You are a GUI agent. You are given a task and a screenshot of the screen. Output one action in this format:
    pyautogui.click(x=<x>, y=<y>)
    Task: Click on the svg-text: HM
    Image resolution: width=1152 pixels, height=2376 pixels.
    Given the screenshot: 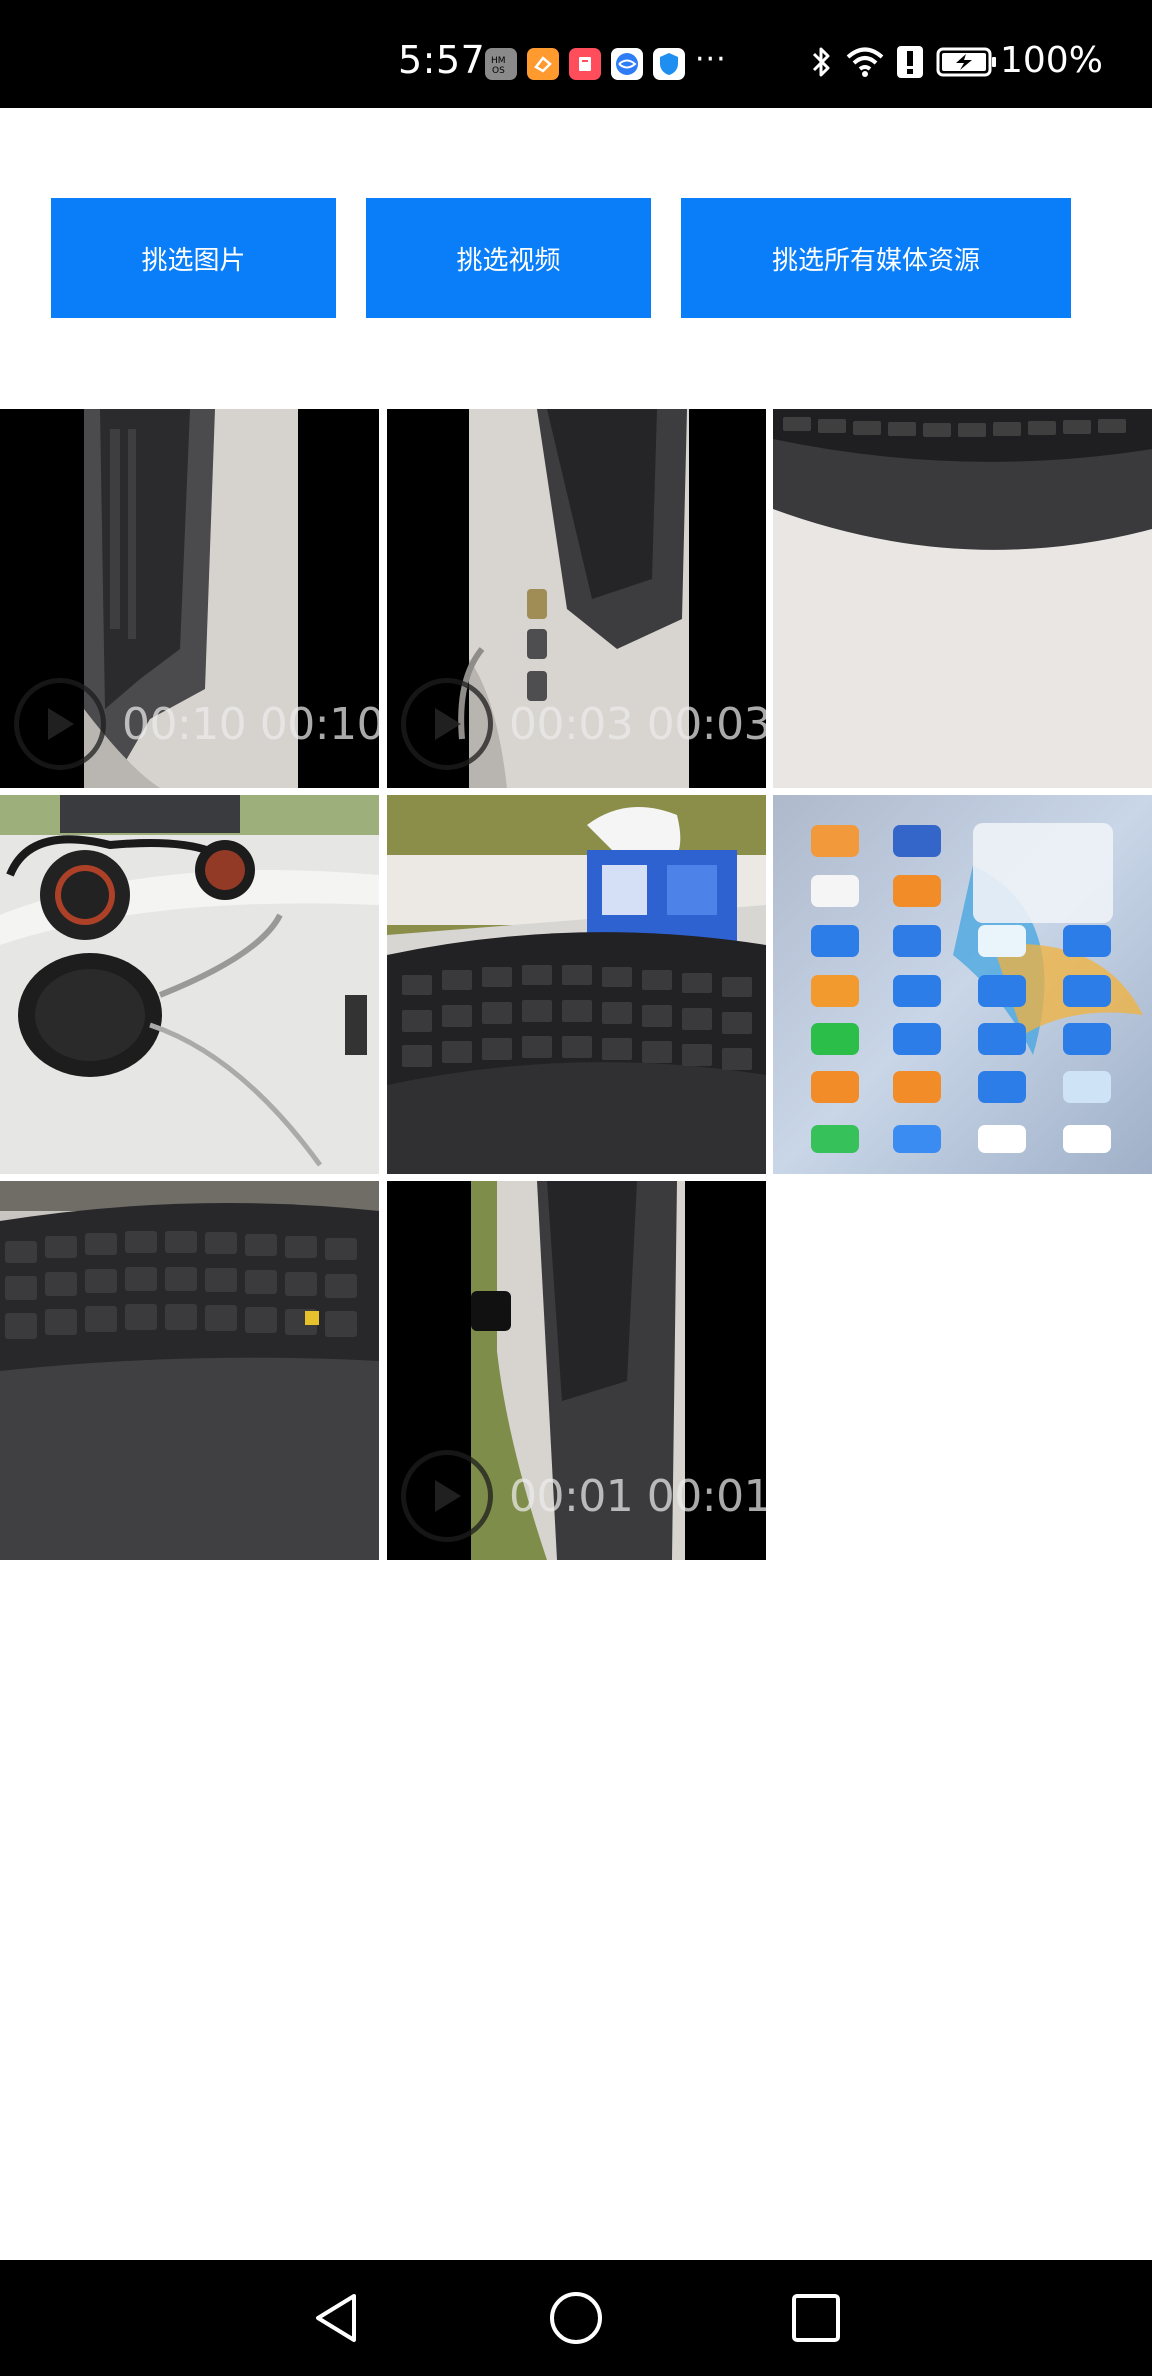 What is the action you would take?
    pyautogui.click(x=498, y=61)
    